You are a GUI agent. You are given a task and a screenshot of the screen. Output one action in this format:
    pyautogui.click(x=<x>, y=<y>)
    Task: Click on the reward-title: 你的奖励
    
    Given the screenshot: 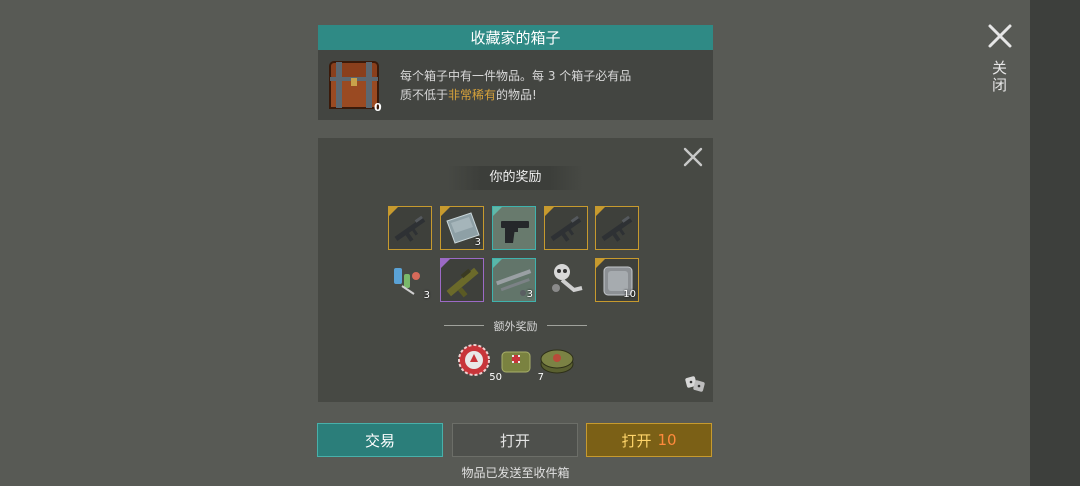 What is the action you would take?
    pyautogui.click(x=515, y=178)
    